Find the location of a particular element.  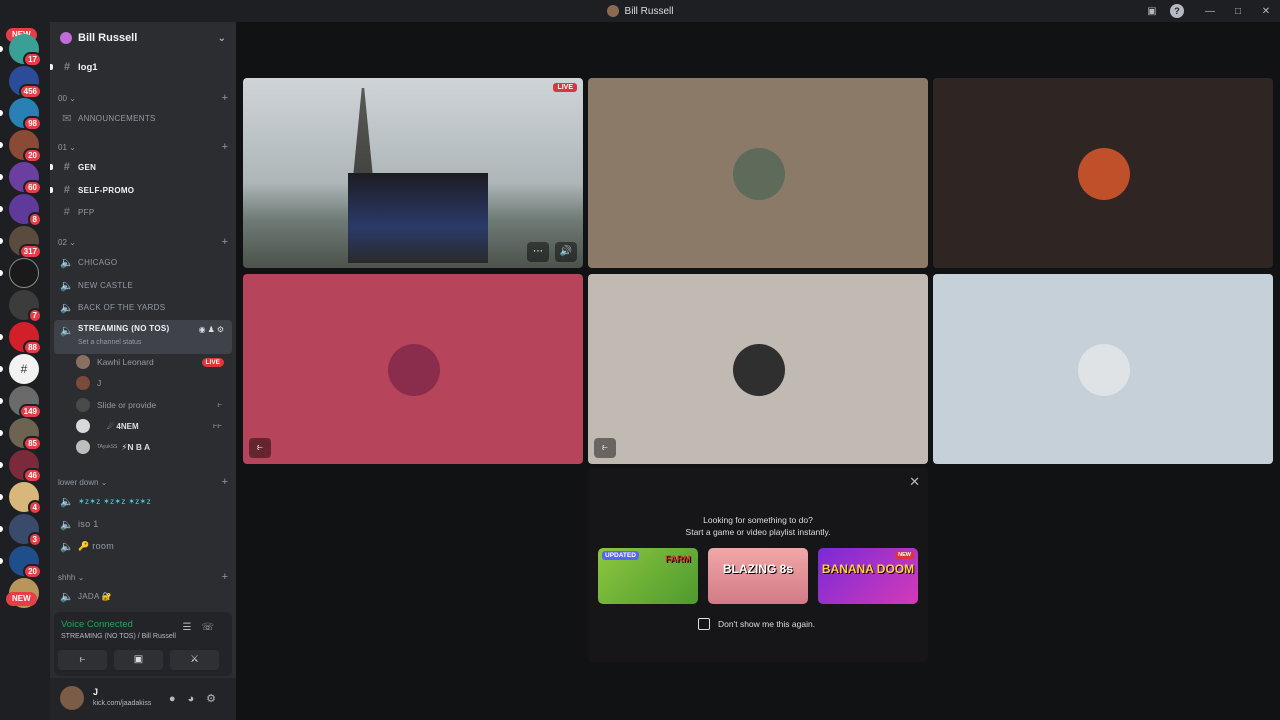

channel-self-promo: # SELF-PROMO is located at coordinates (141, 190).